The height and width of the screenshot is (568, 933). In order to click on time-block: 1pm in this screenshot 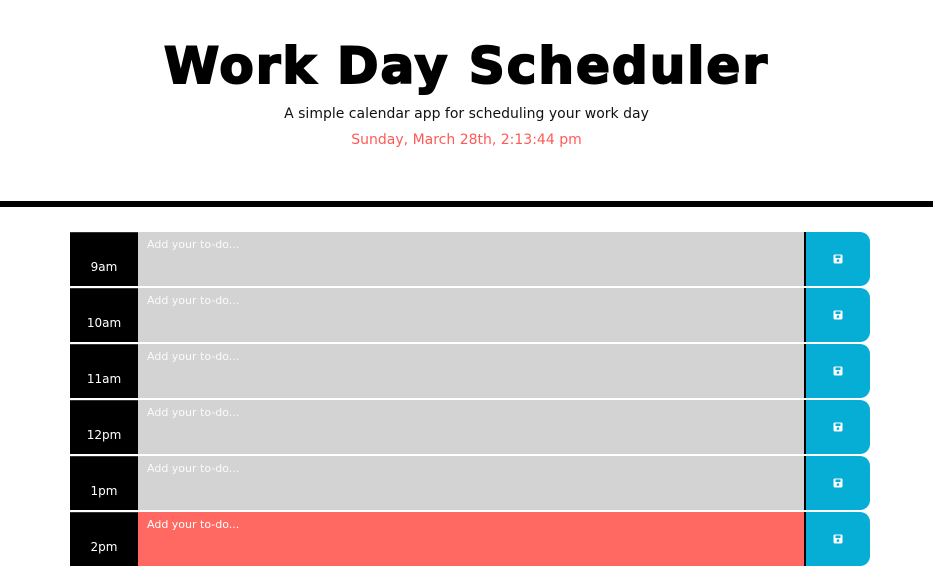, I will do `click(470, 483)`.